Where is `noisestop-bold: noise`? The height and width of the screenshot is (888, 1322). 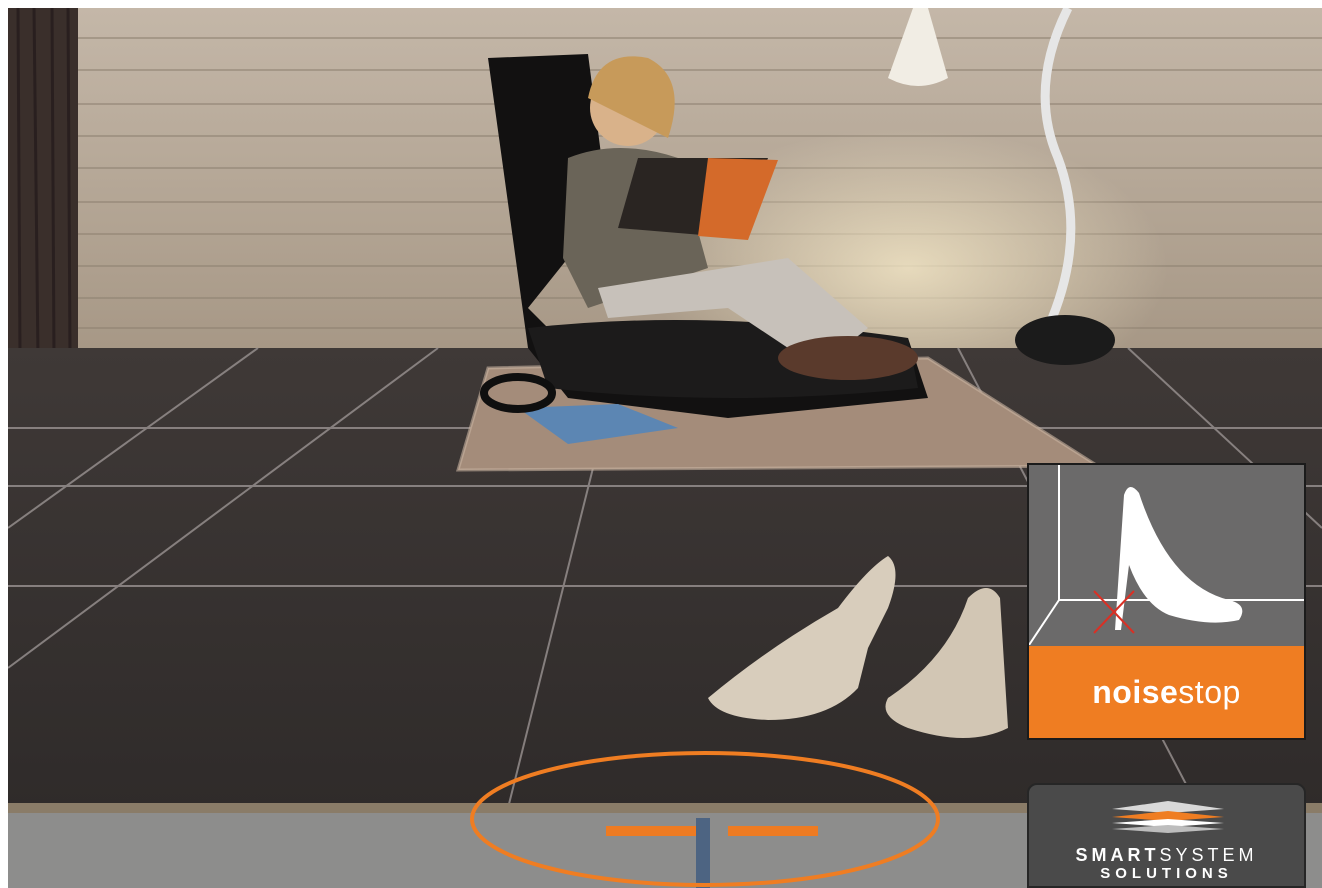
noisestop-bold: noise is located at coordinates (1135, 691).